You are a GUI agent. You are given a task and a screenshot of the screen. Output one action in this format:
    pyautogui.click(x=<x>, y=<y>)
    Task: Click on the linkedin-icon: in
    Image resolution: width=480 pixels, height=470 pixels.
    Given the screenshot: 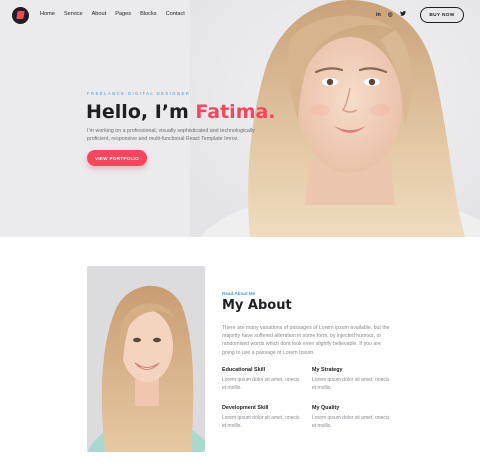 What is the action you would take?
    pyautogui.click(x=378, y=15)
    